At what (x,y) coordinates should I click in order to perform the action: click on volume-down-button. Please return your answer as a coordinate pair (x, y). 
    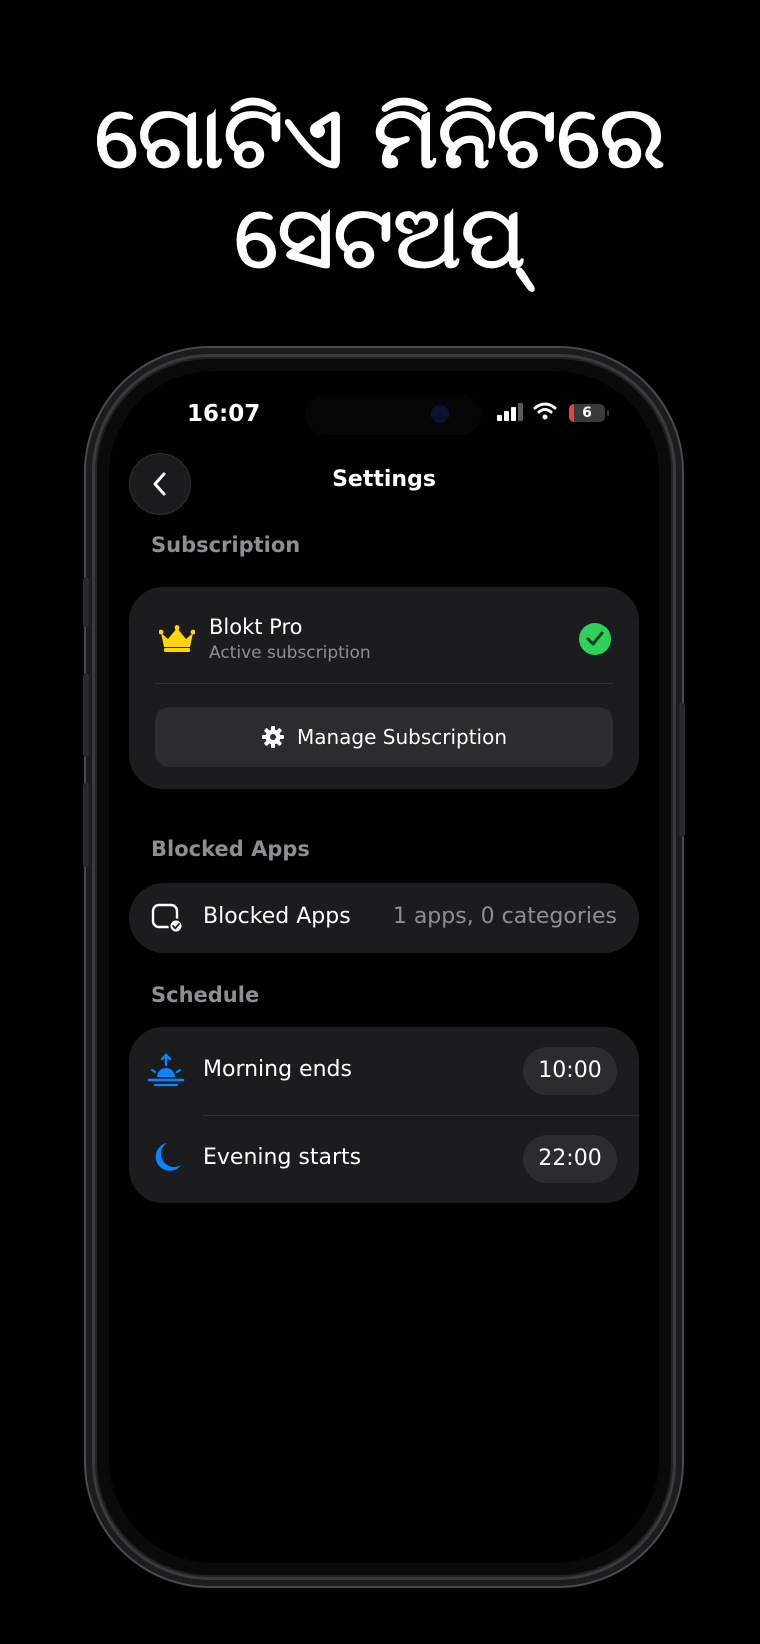
    Looking at the image, I should click on (86, 825).